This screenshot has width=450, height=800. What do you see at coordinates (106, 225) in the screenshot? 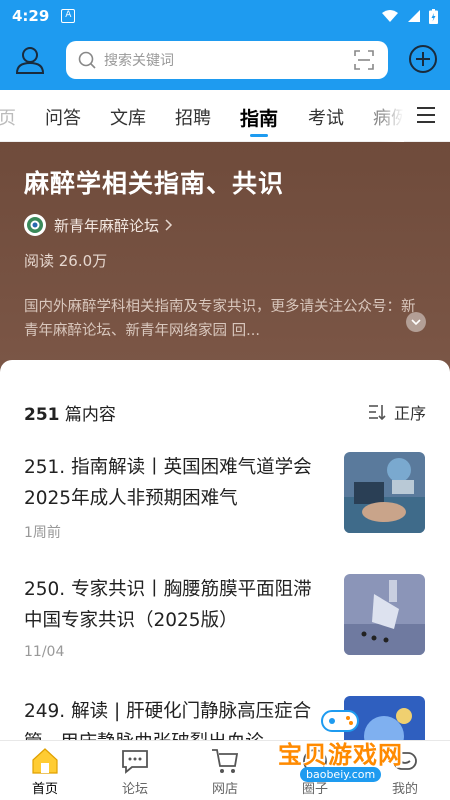
I see `forum-name: 新青年麻醉论坛` at bounding box center [106, 225].